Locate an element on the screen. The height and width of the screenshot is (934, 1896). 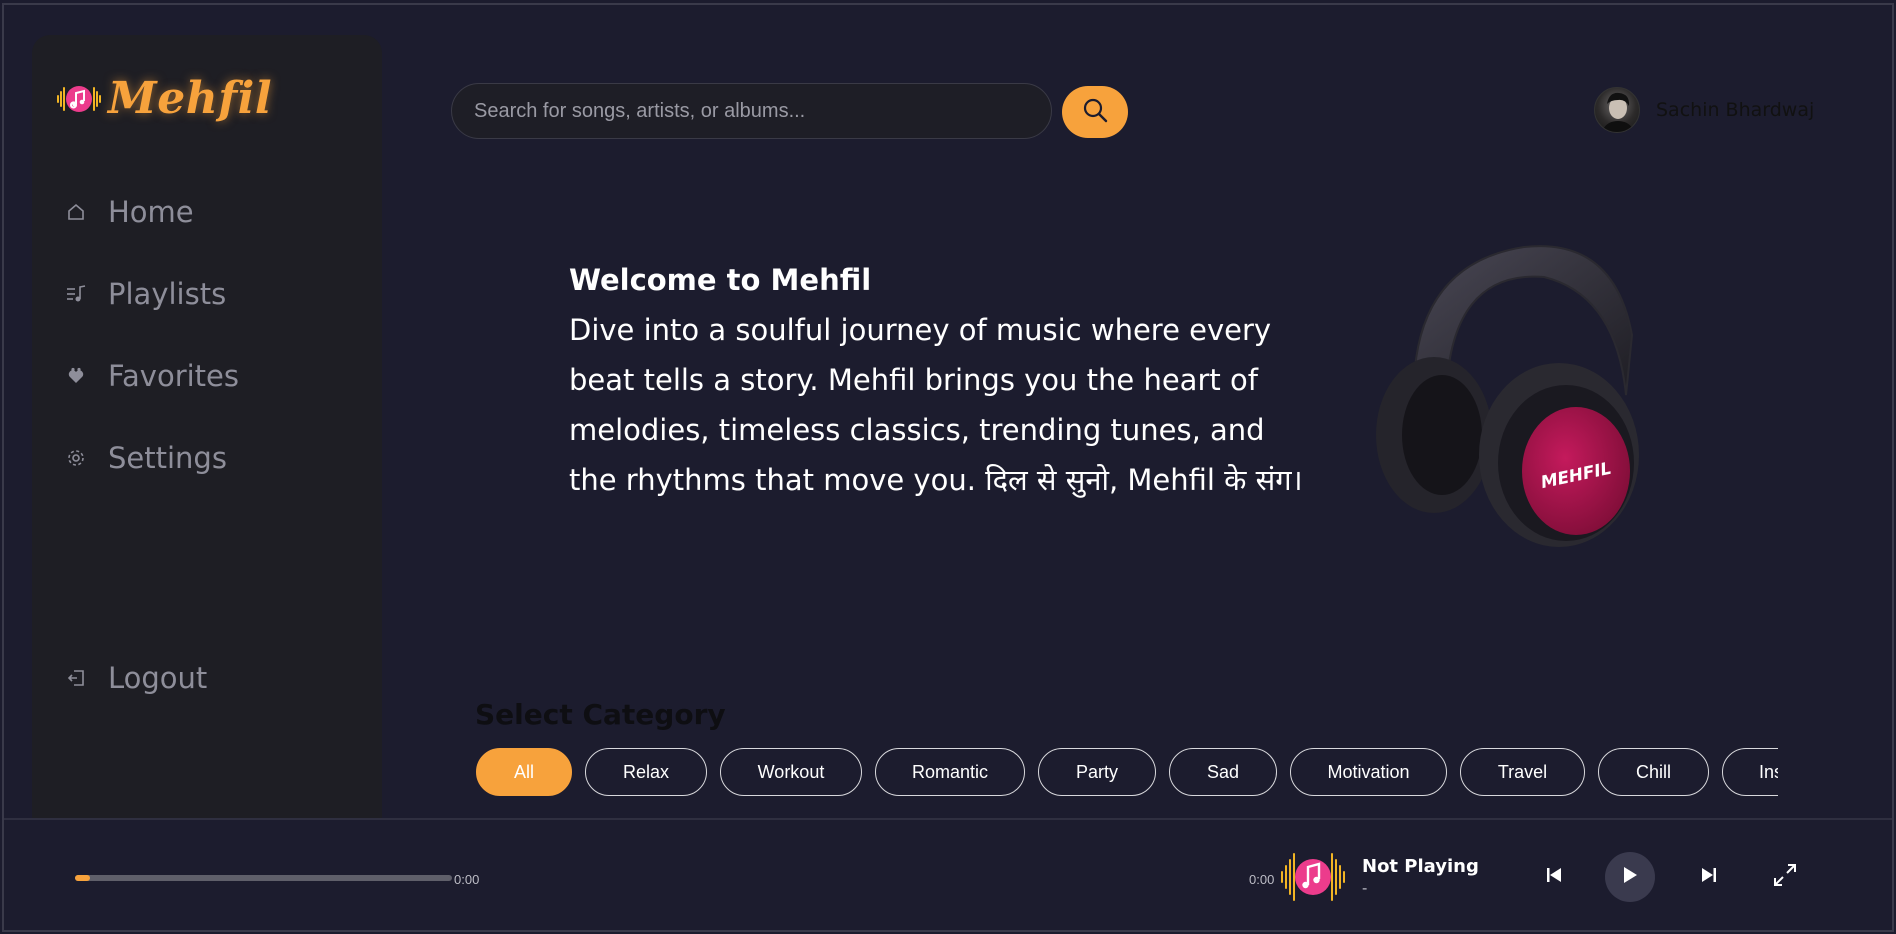
category-chip-relax: Relax is located at coordinates (646, 772).